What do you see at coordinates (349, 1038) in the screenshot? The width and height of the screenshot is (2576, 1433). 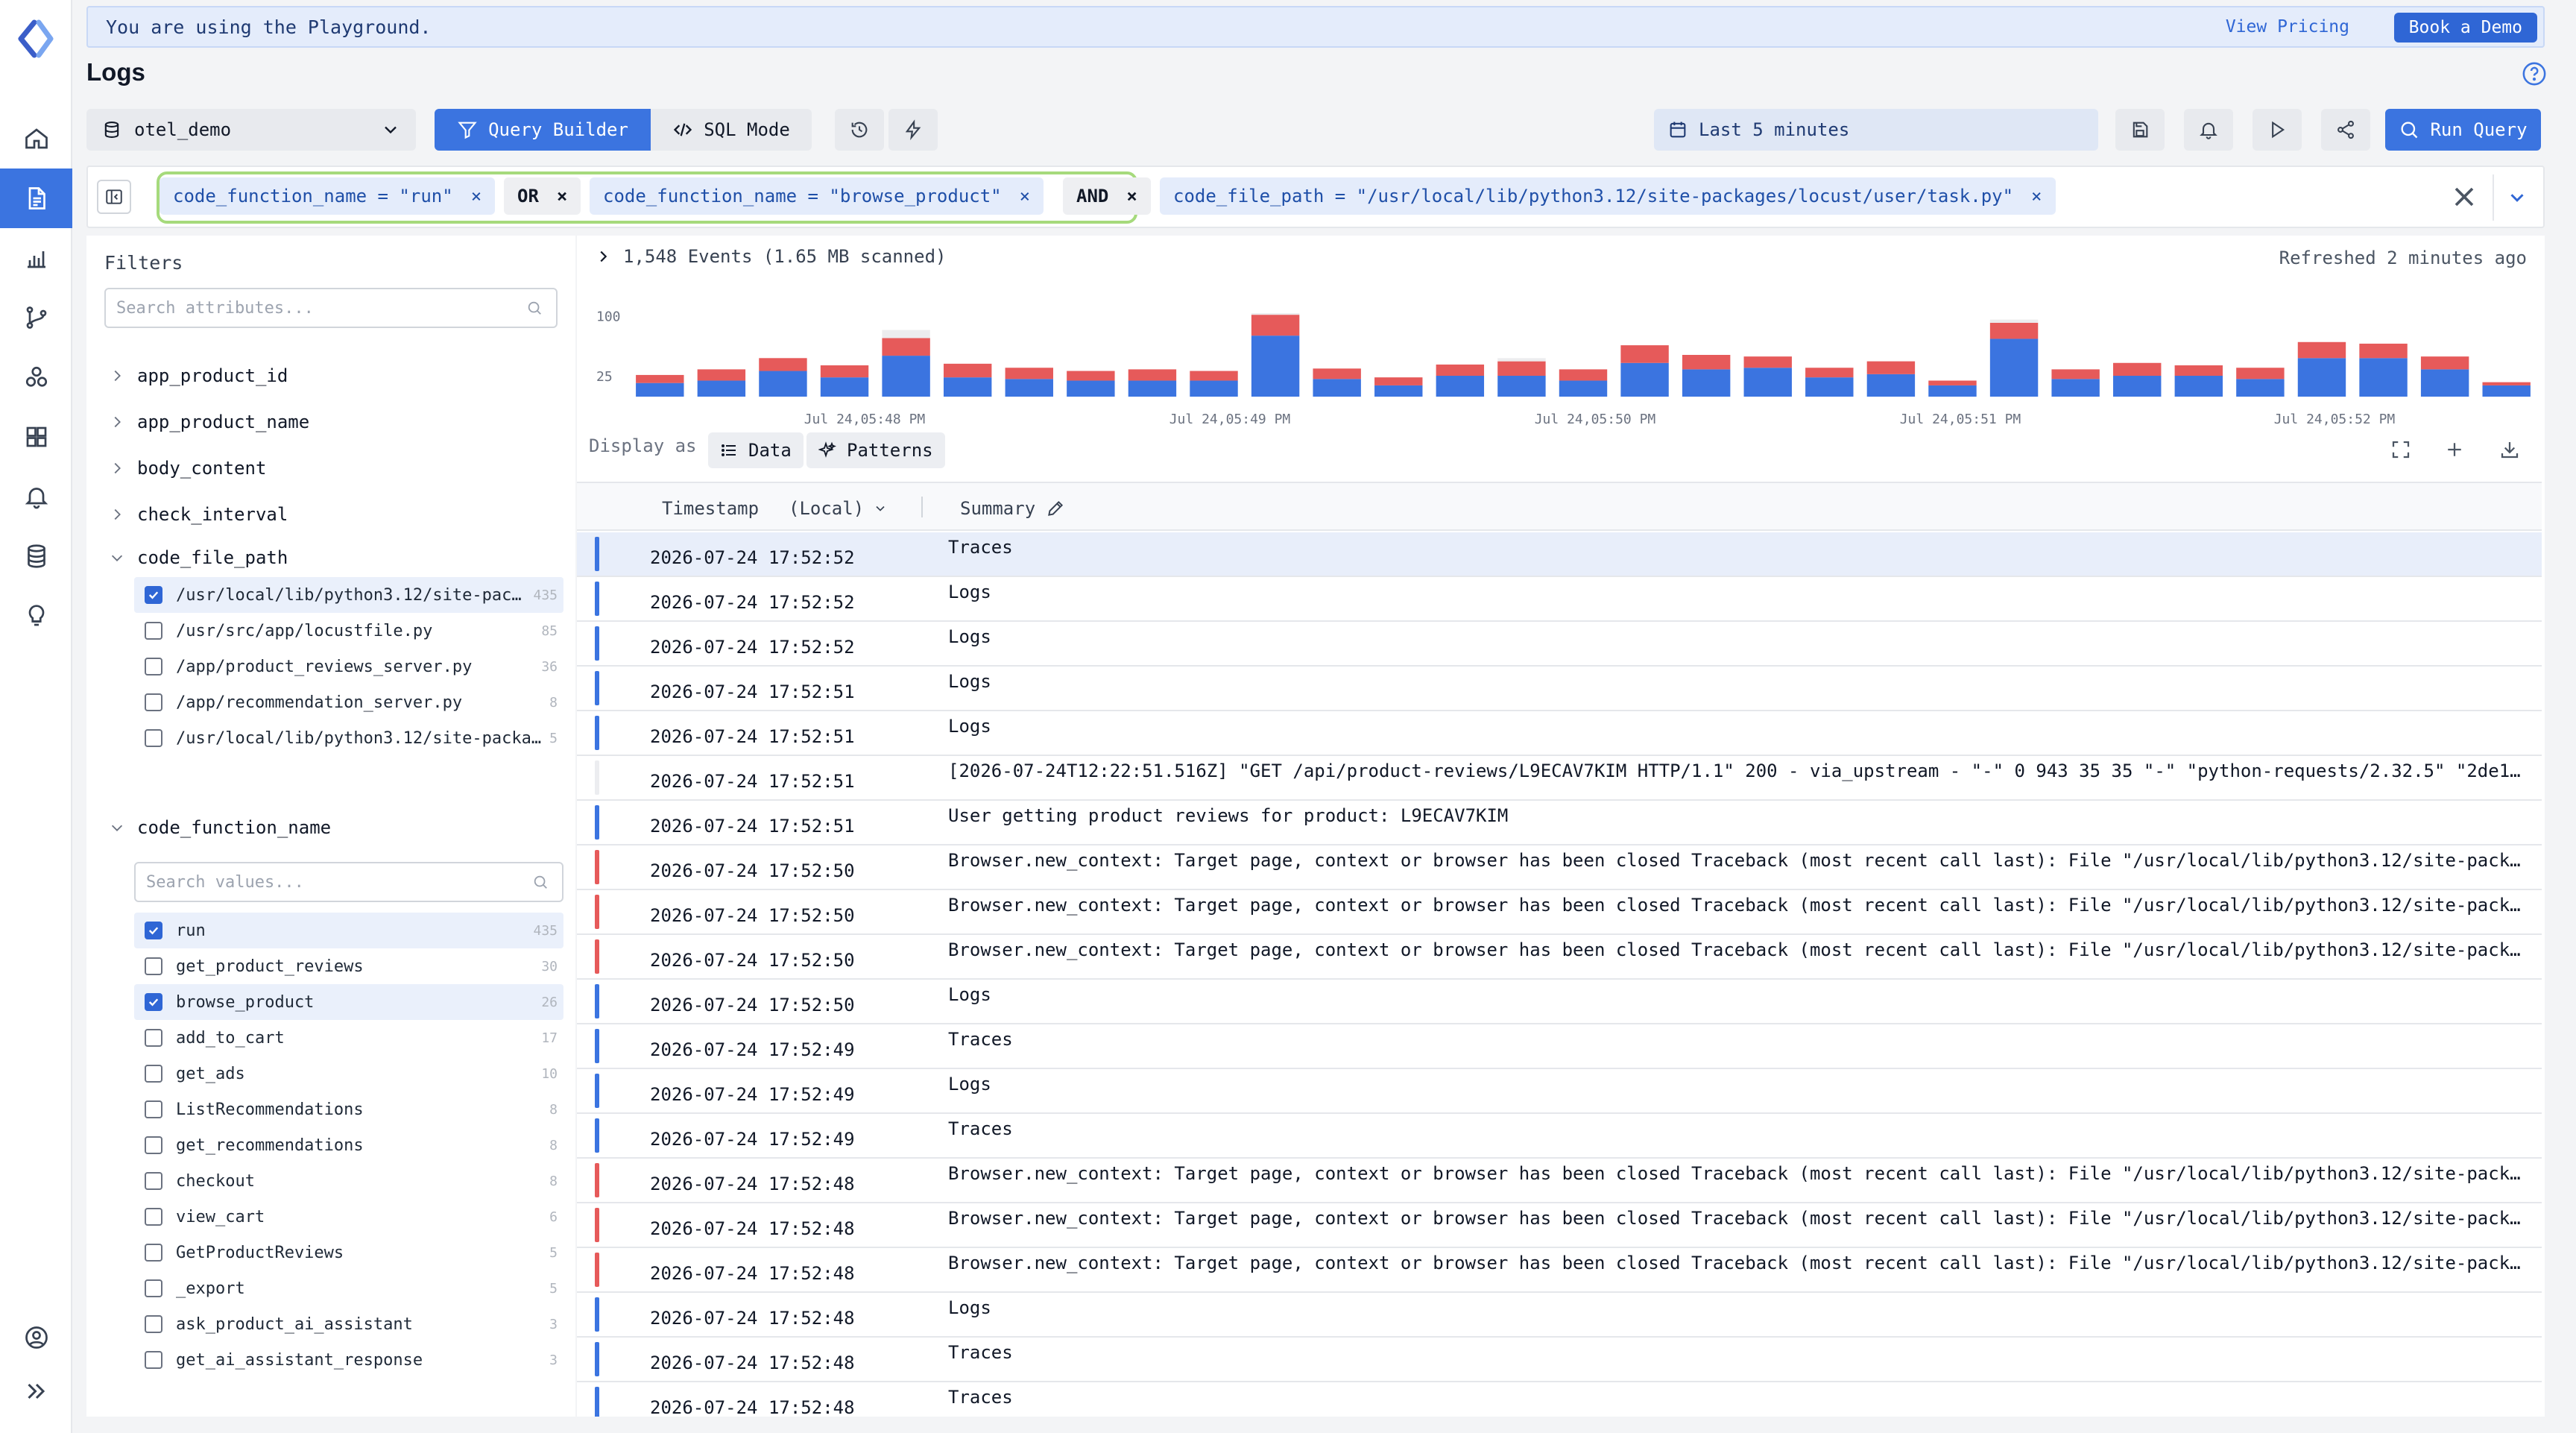 I see `filter-value-item: add_to_cart 17` at bounding box center [349, 1038].